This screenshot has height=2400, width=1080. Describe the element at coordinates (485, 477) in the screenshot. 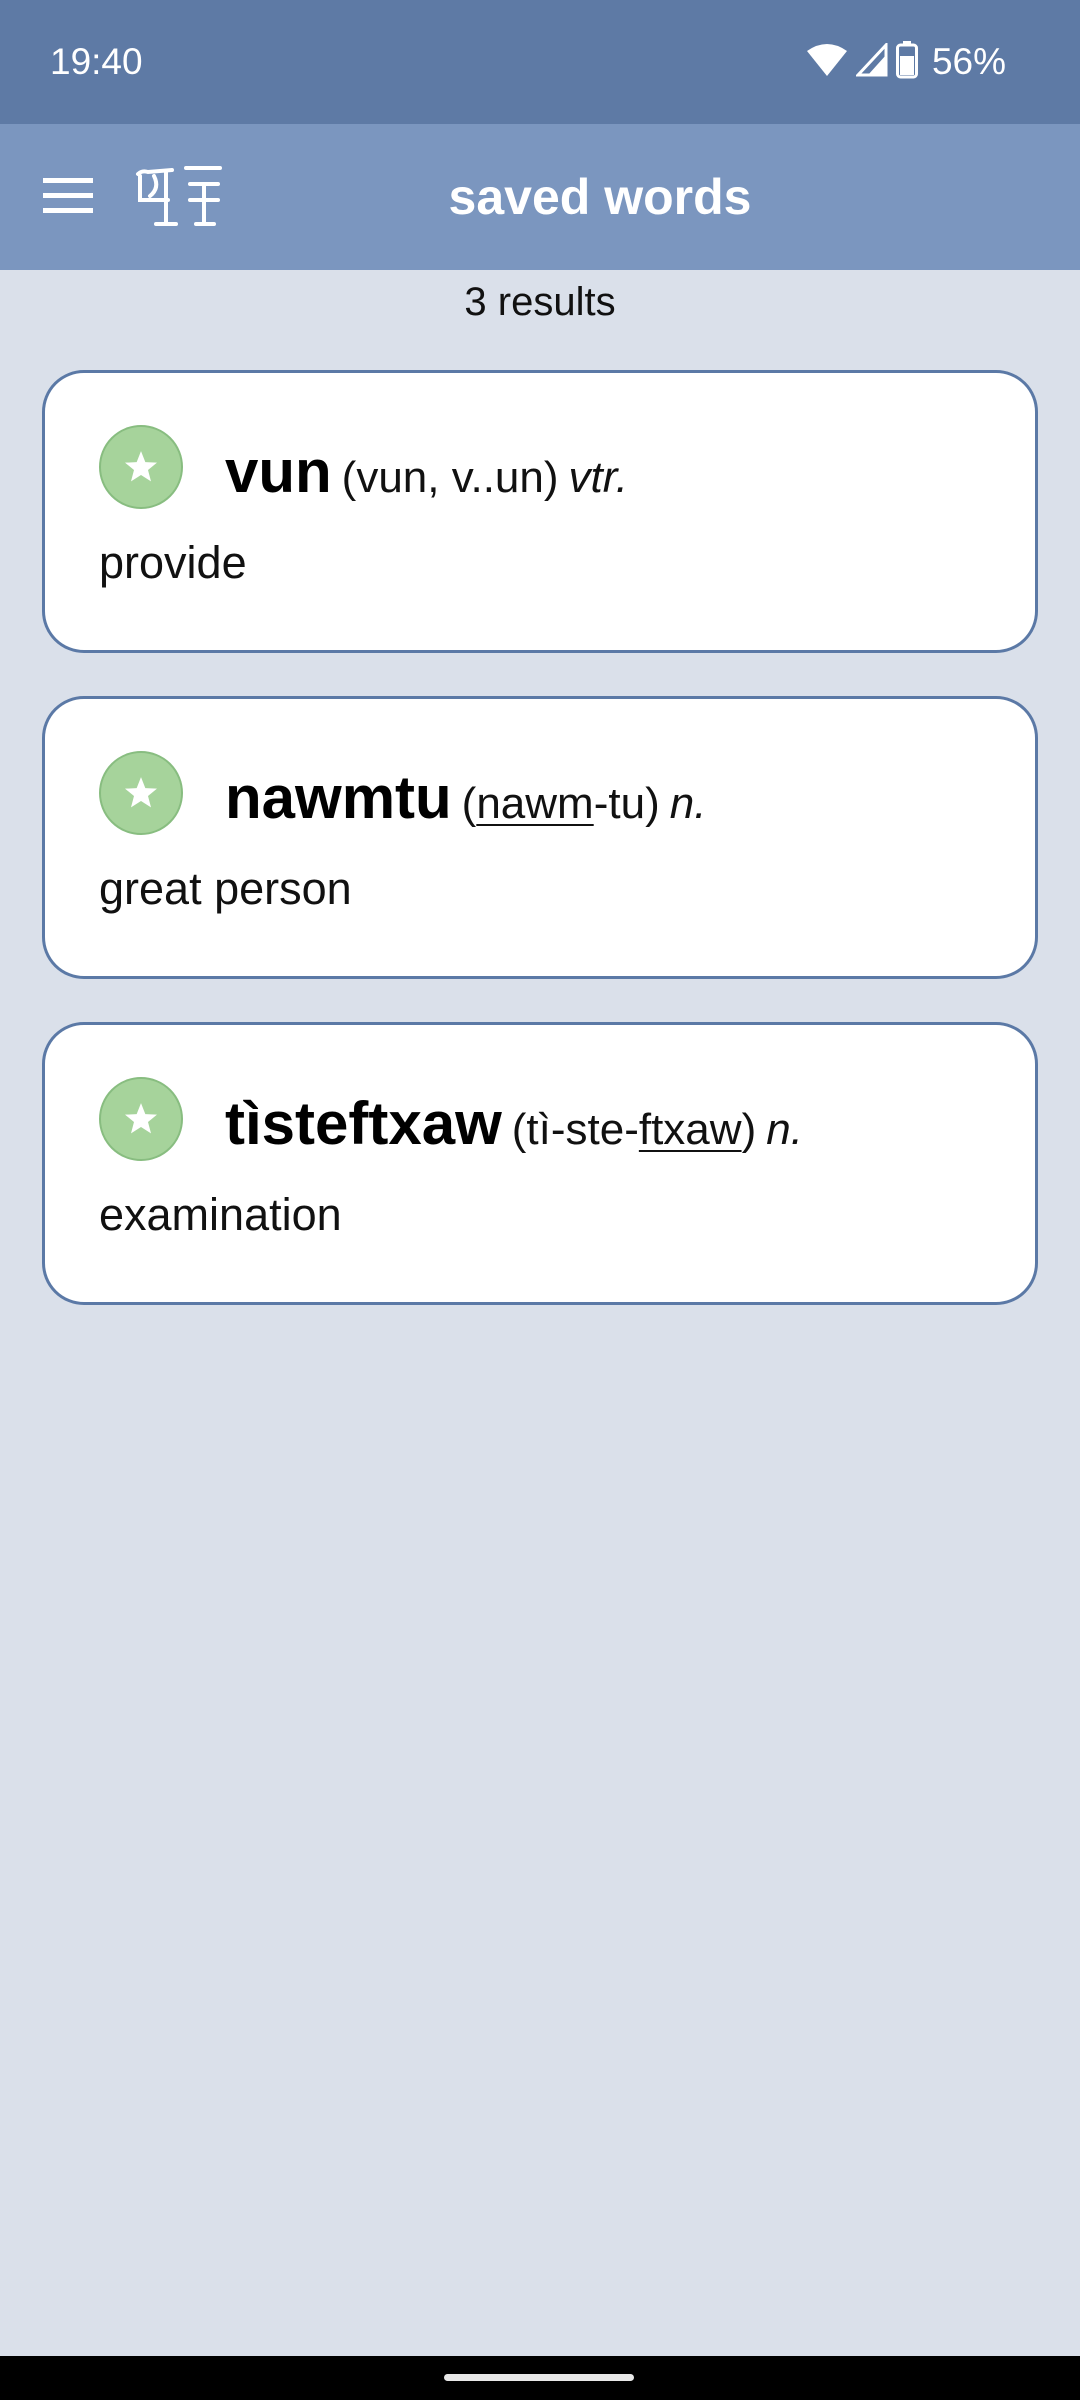

I see `syllable: , v..un` at that location.